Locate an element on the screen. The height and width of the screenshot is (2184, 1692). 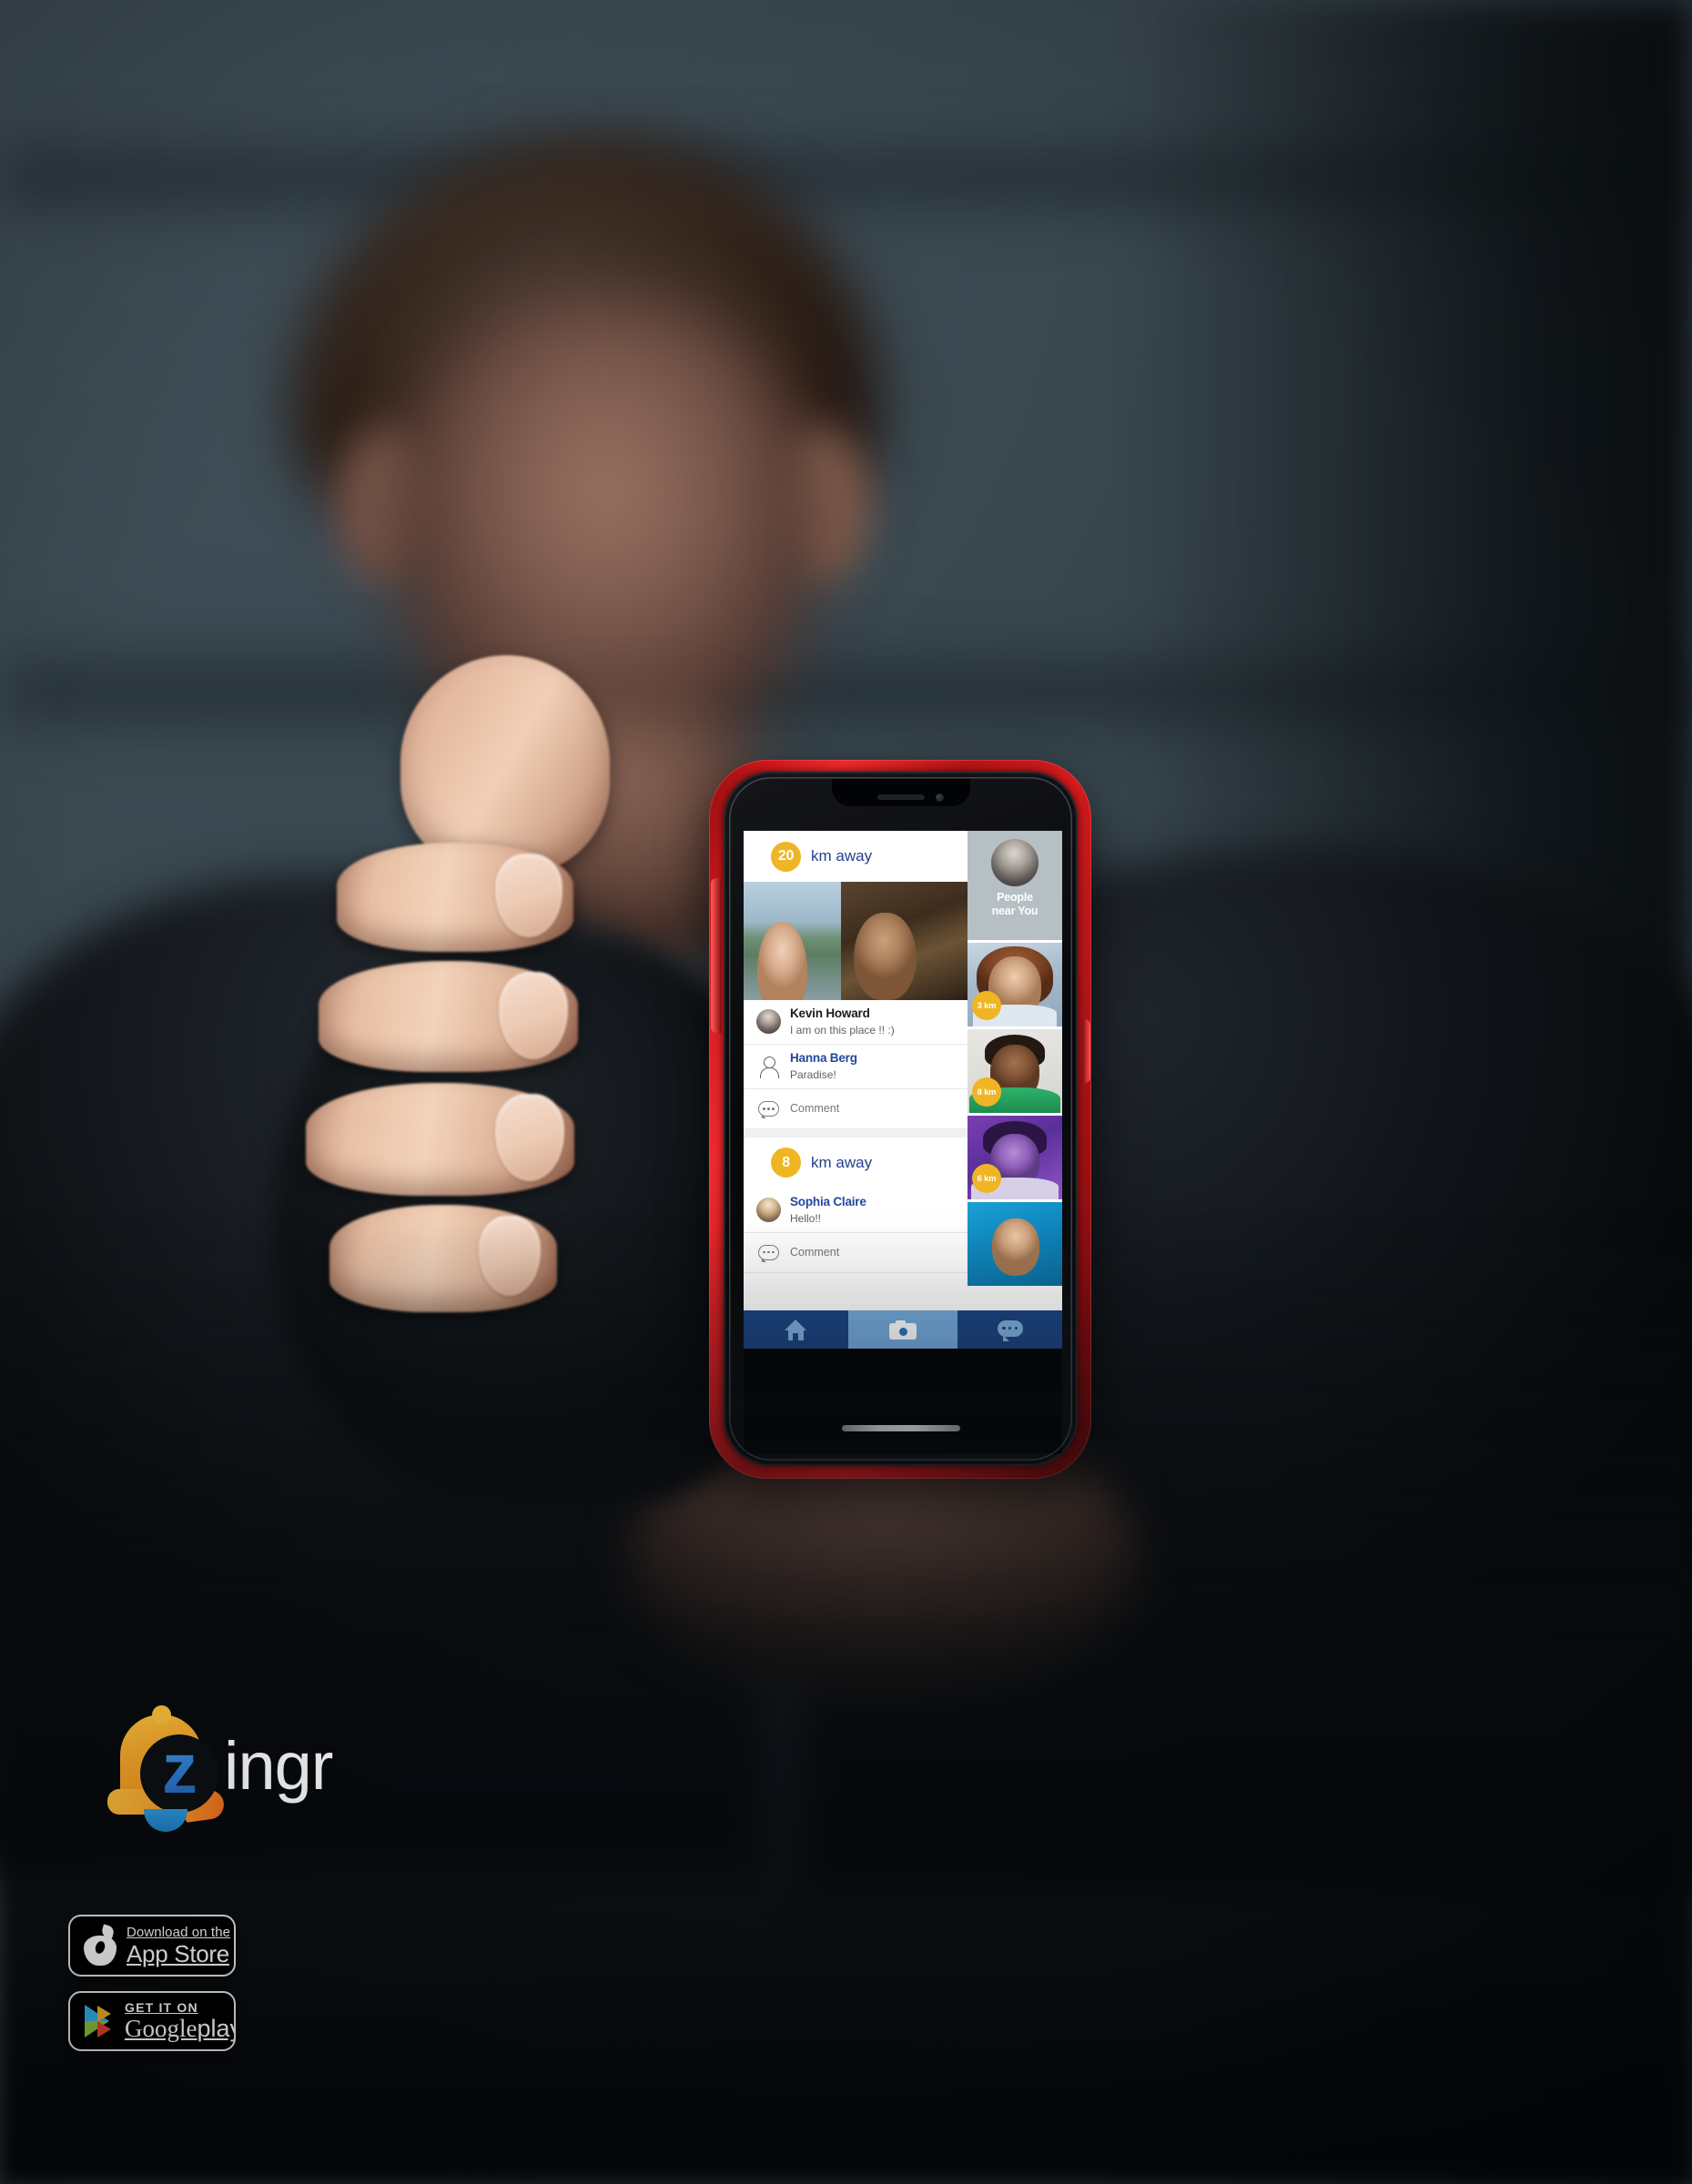
distance-header: 20 km away is located at coordinates (856, 857).